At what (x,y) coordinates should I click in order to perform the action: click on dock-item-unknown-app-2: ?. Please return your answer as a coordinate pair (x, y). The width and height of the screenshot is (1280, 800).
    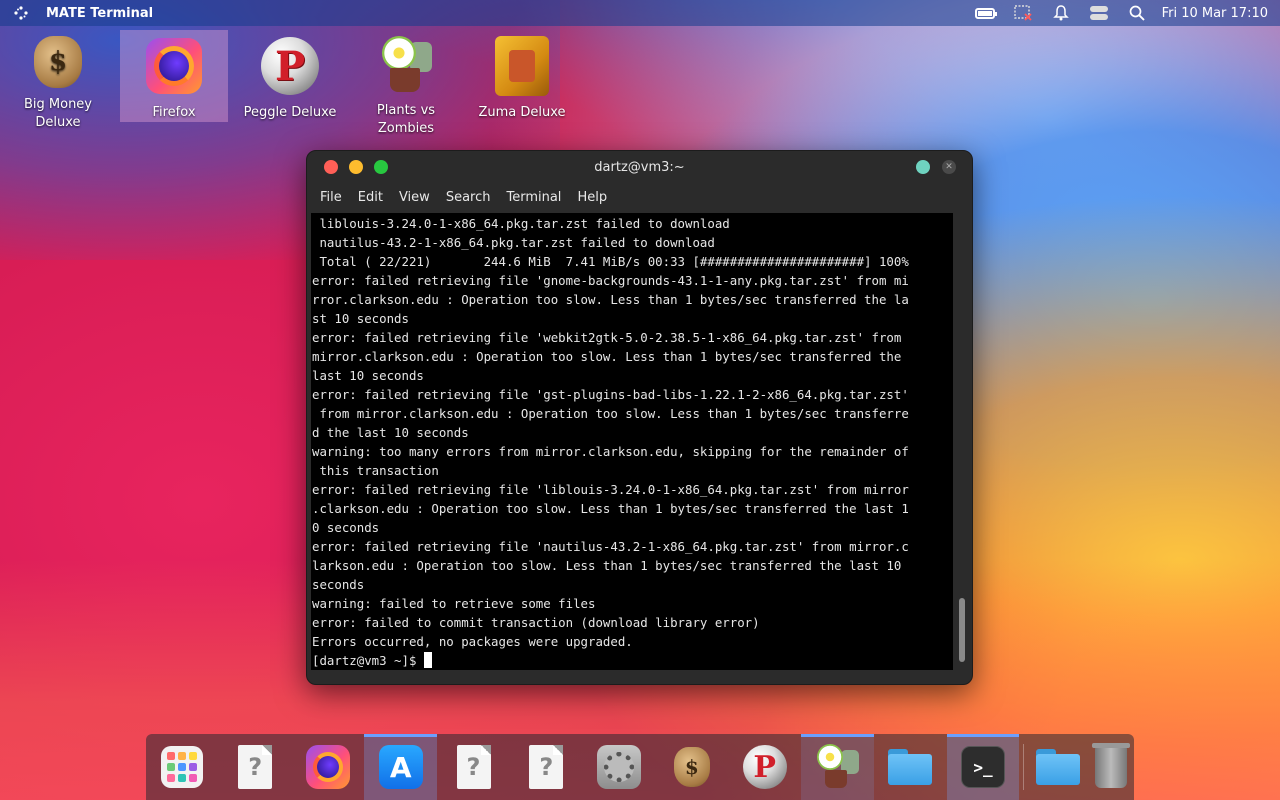
    Looking at the image, I should click on (473, 767).